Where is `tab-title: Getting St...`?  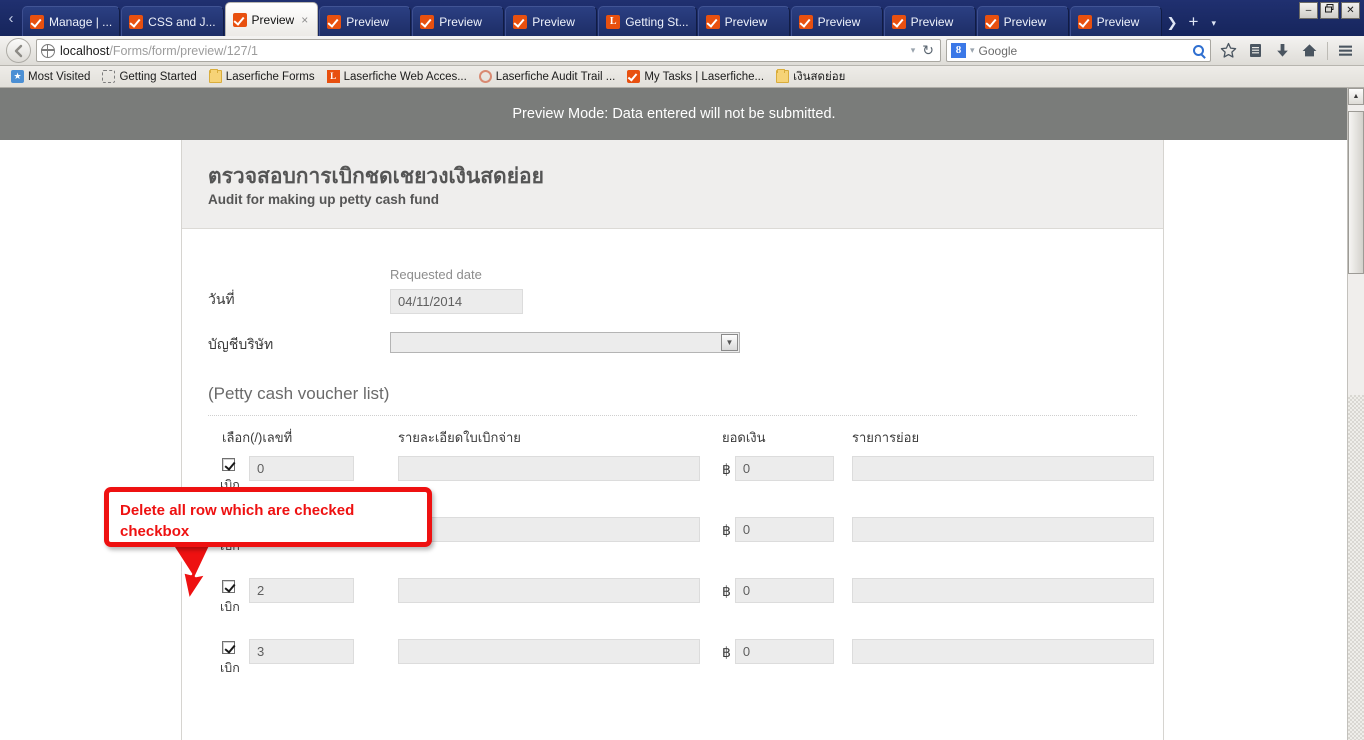
tab-title: Getting St... is located at coordinates (657, 21).